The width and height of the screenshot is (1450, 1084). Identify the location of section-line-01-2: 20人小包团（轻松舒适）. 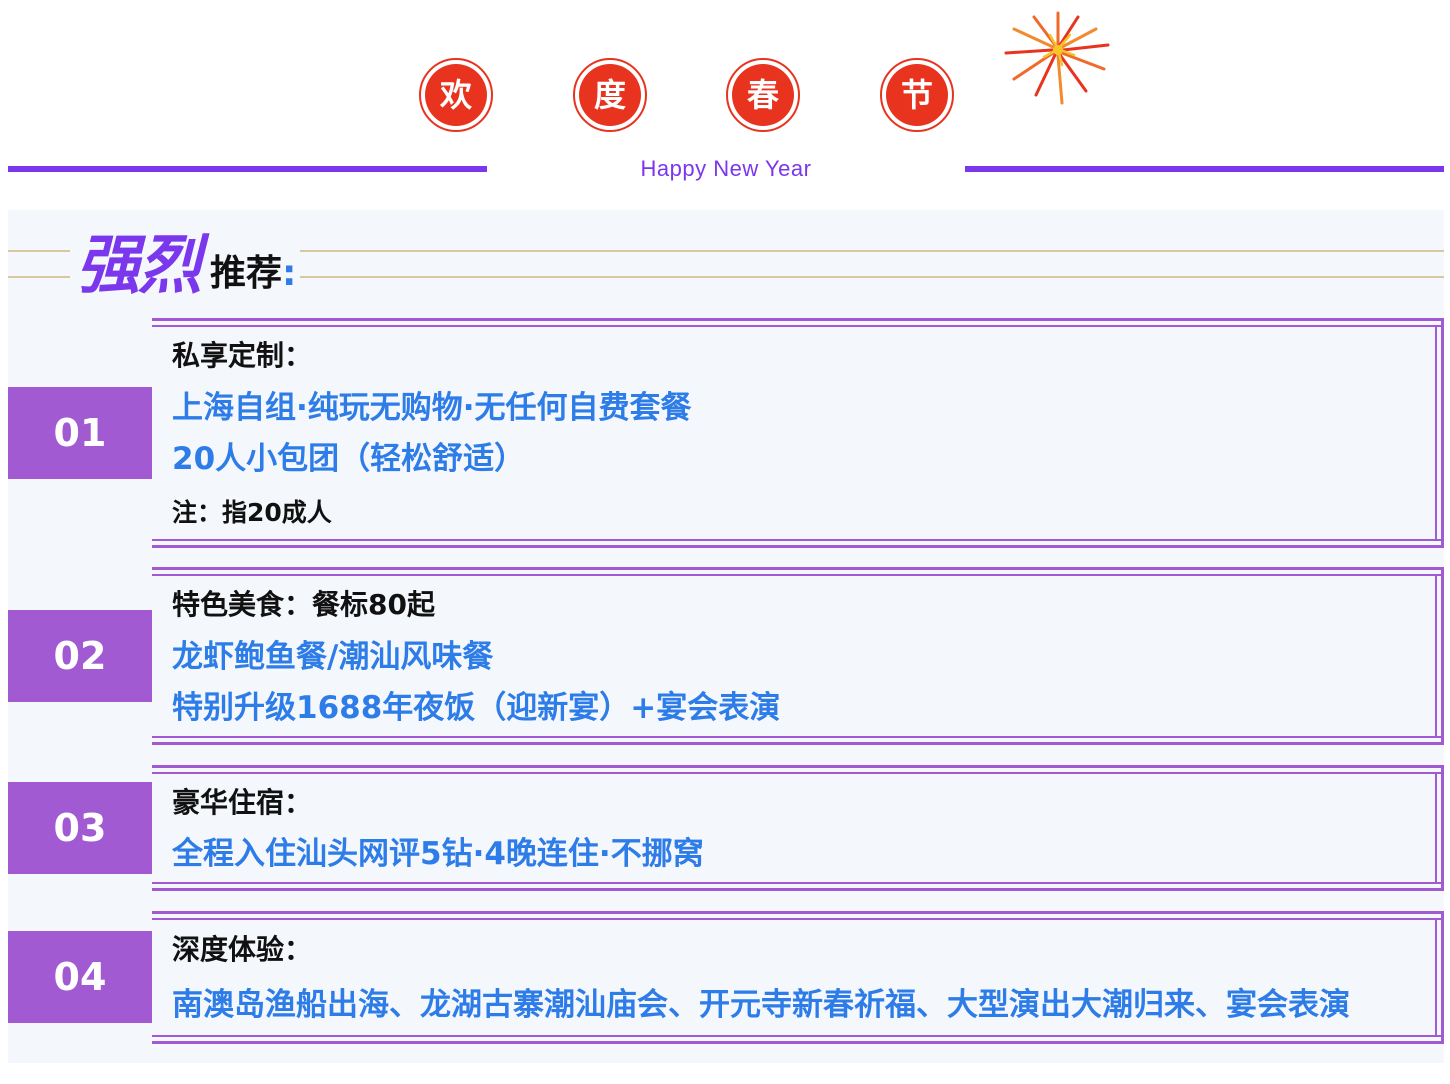
(349, 459).